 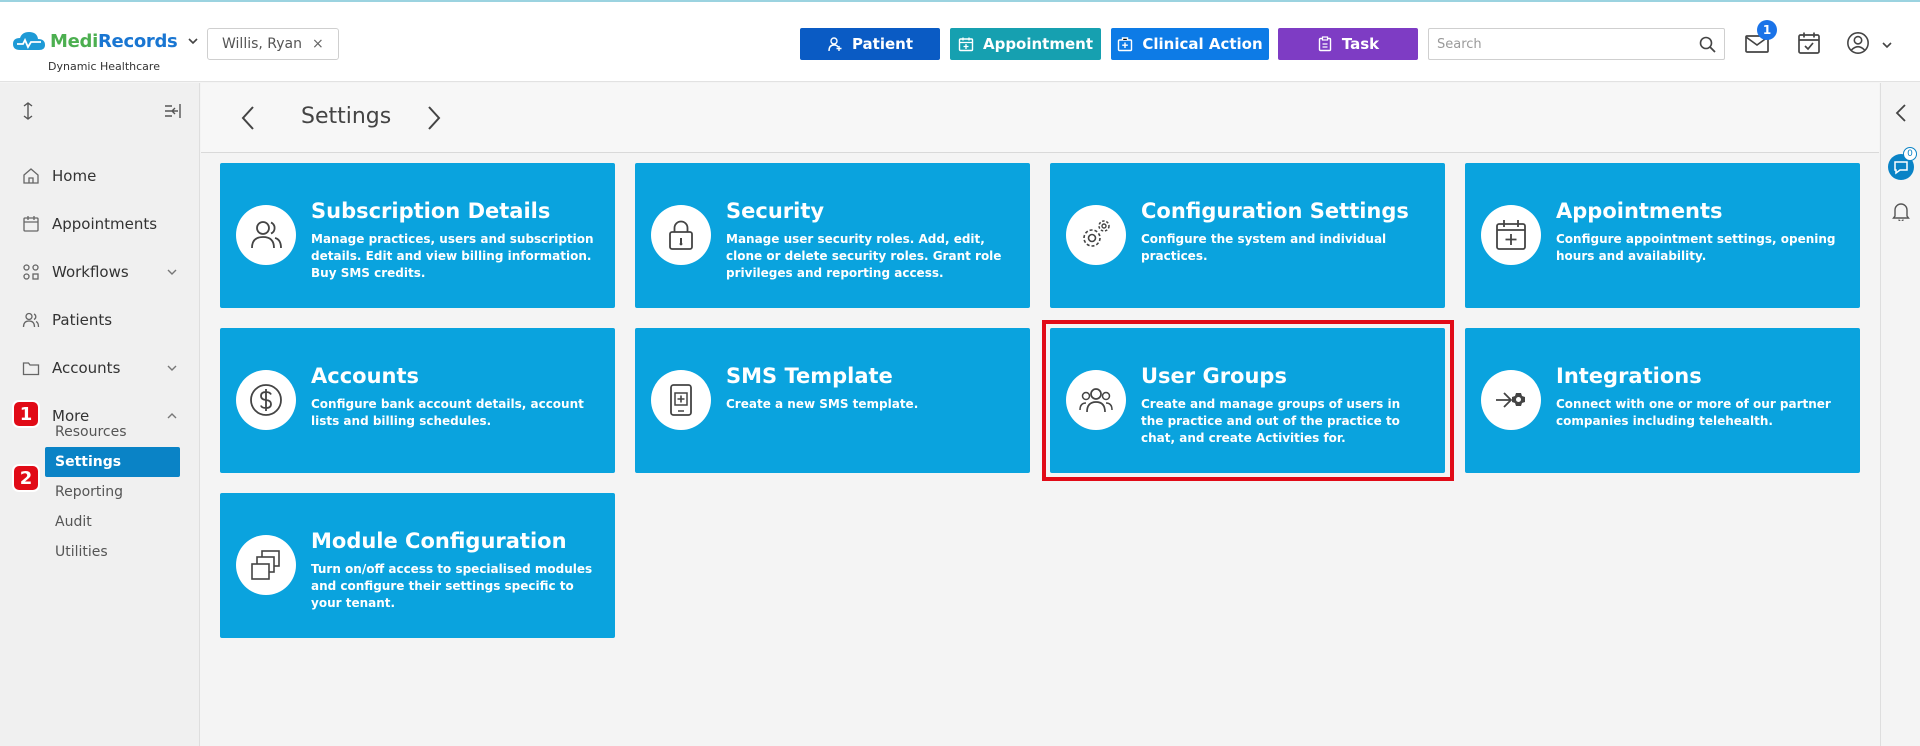 I want to click on sidebar-subitem-audit: Audit, so click(x=112, y=522).